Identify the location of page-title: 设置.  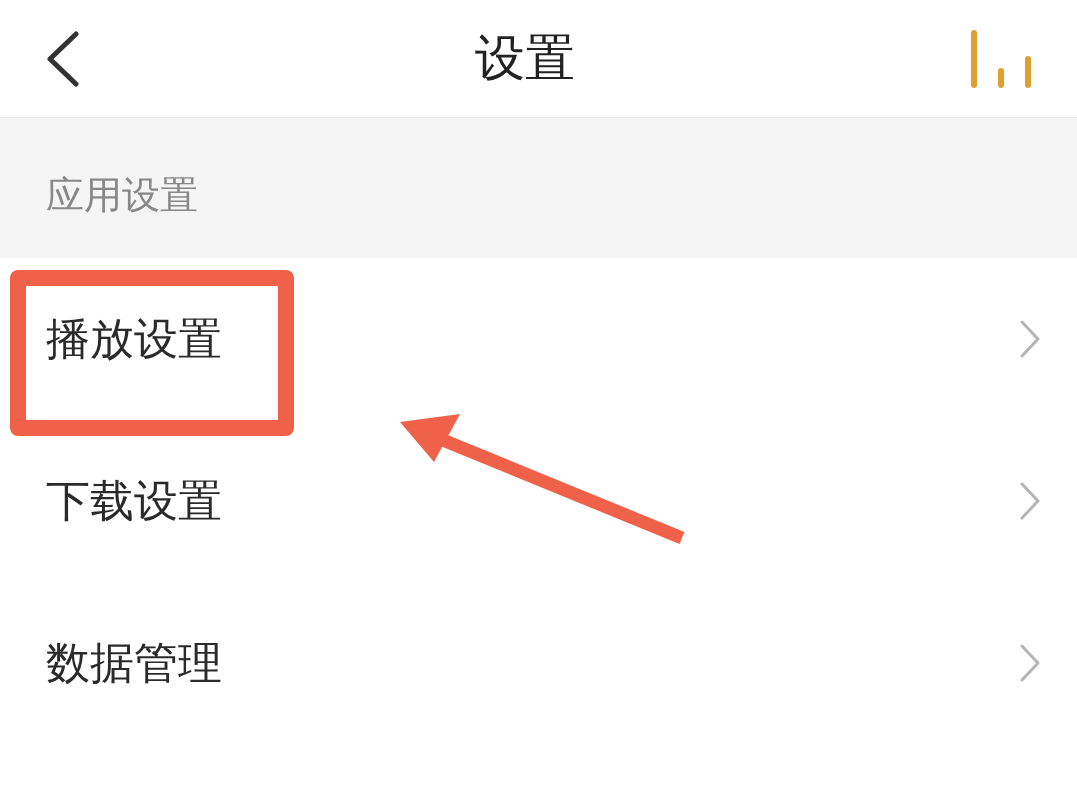
(524, 58).